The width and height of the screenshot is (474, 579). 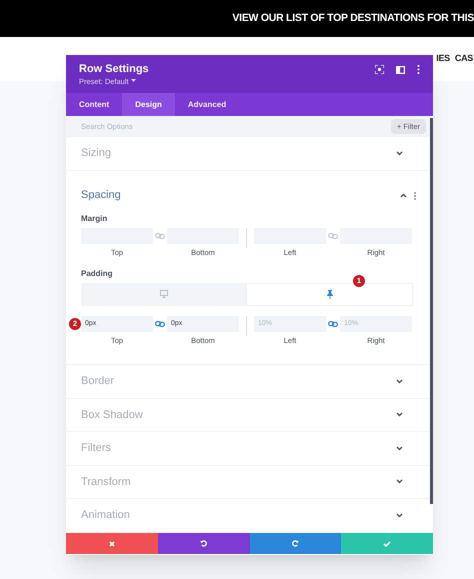 I want to click on undo-icon, so click(x=204, y=543).